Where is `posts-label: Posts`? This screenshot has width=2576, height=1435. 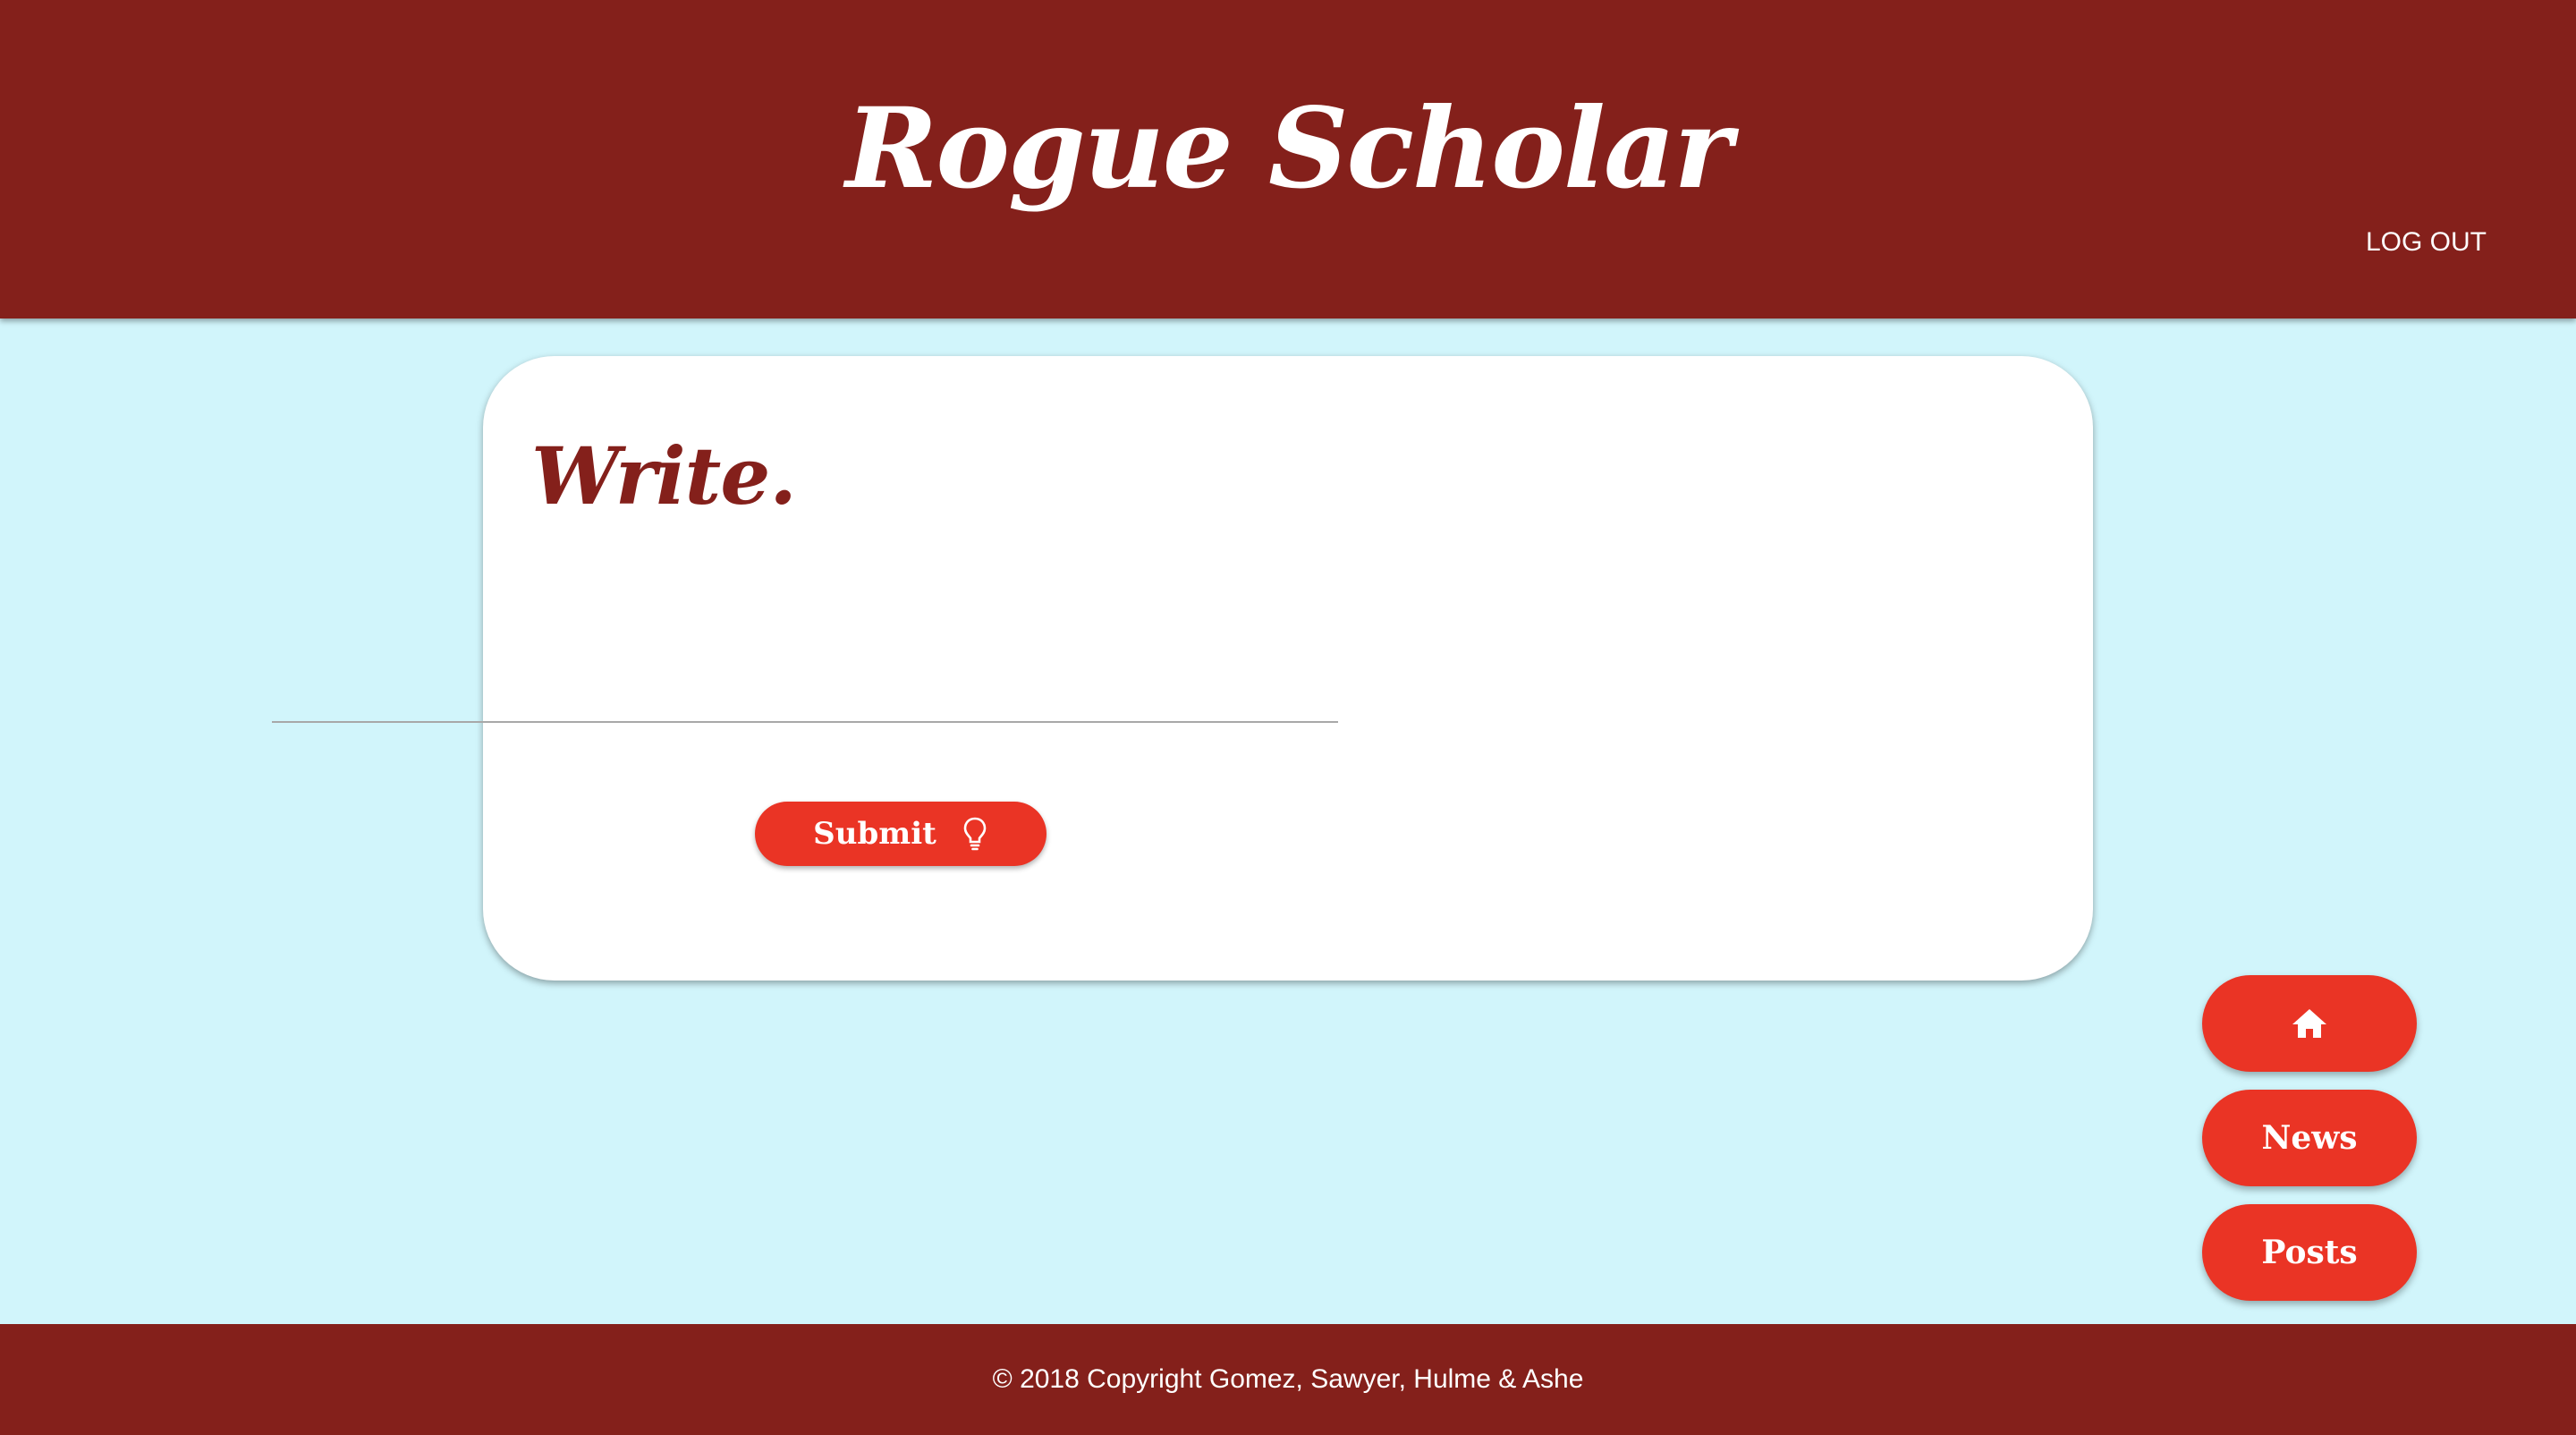 posts-label: Posts is located at coordinates (2309, 1252).